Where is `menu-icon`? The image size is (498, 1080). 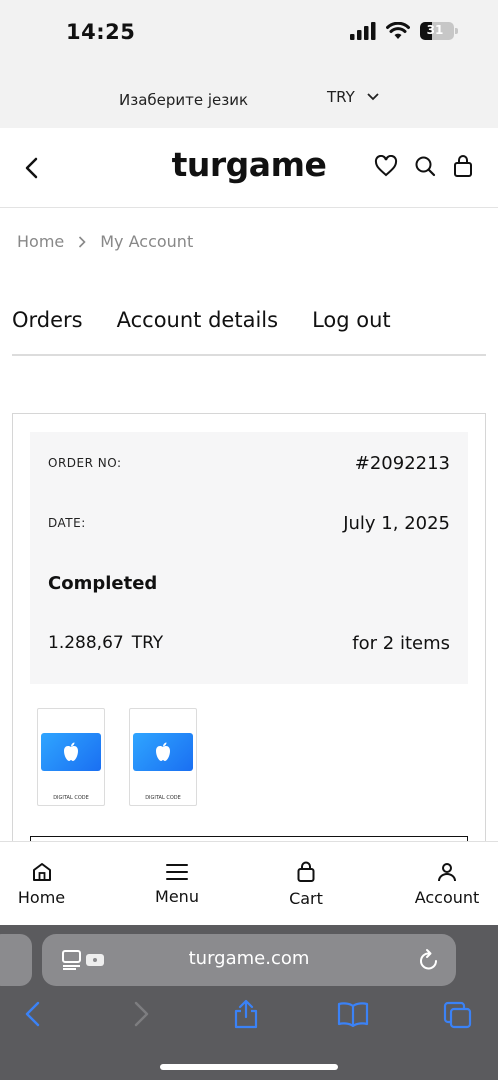 menu-icon is located at coordinates (177, 871).